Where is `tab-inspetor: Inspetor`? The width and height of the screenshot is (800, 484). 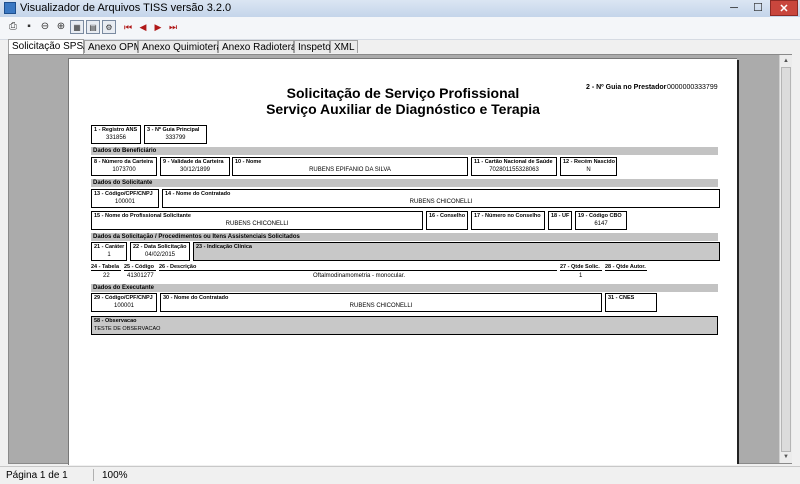
tab-inspetor: Inspetor is located at coordinates (314, 46).